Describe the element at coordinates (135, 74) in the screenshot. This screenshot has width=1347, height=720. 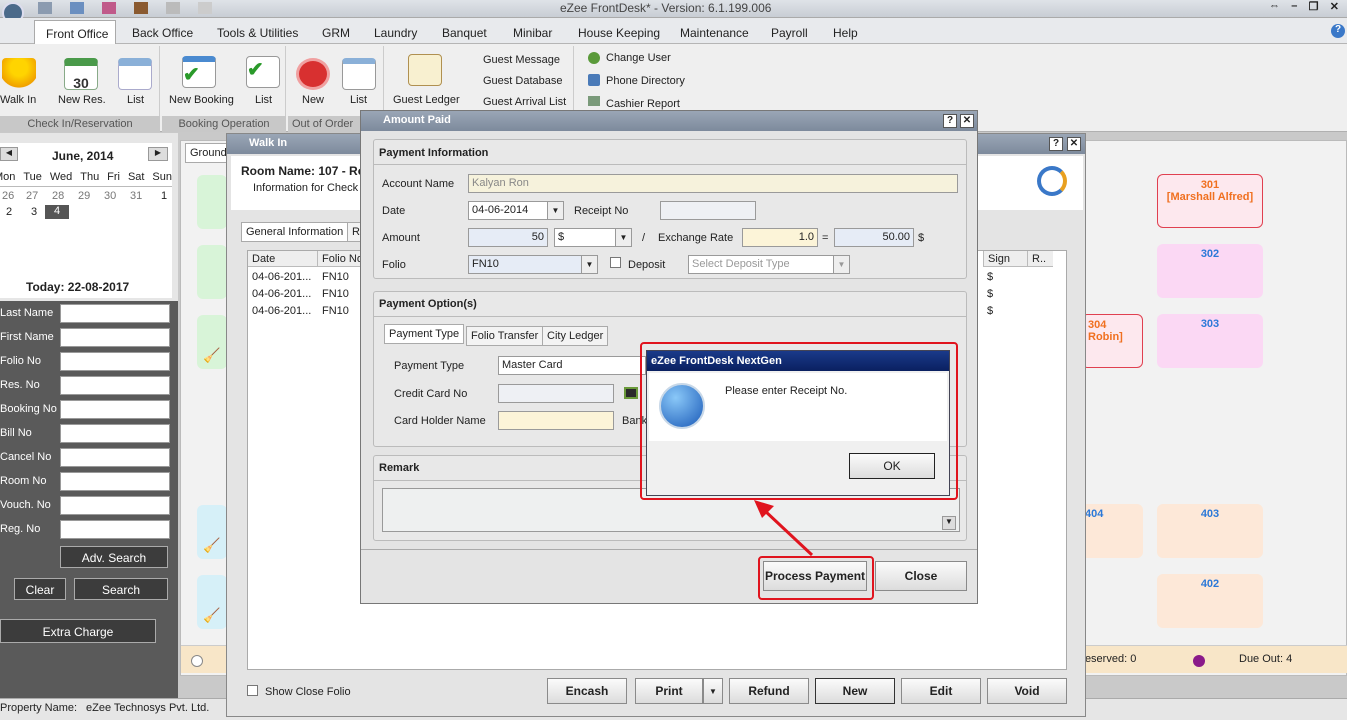
I see `calendar-list-icon` at that location.